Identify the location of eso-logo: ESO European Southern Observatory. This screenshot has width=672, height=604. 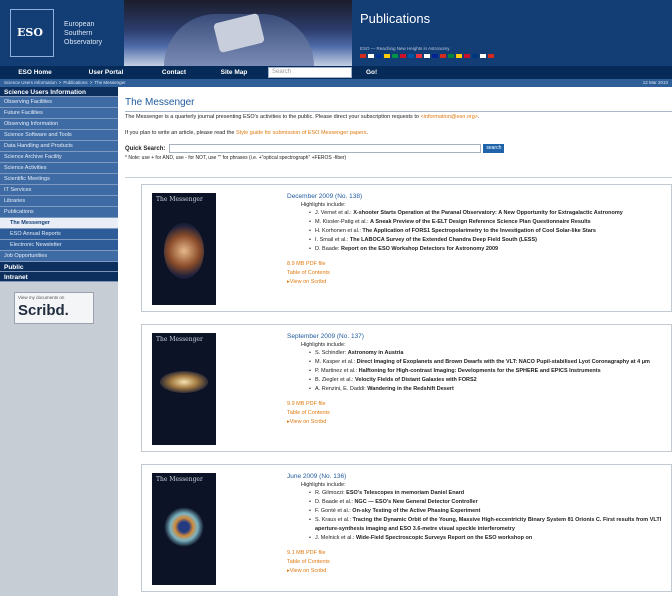
(63, 33).